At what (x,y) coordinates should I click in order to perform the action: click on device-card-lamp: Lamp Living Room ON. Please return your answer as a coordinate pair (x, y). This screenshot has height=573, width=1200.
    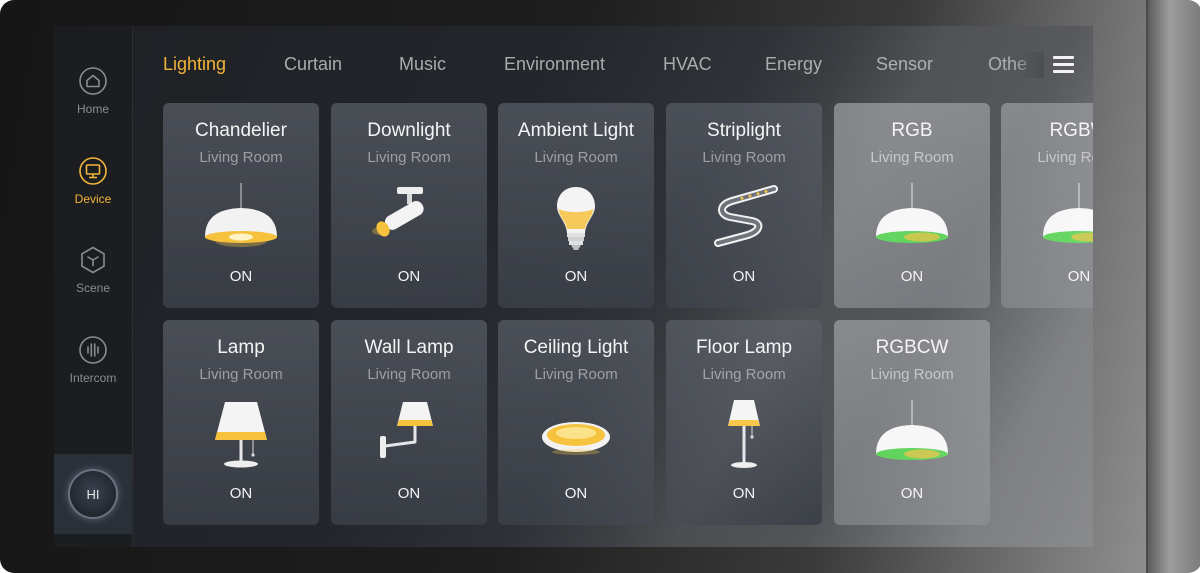
    Looking at the image, I should click on (241, 422).